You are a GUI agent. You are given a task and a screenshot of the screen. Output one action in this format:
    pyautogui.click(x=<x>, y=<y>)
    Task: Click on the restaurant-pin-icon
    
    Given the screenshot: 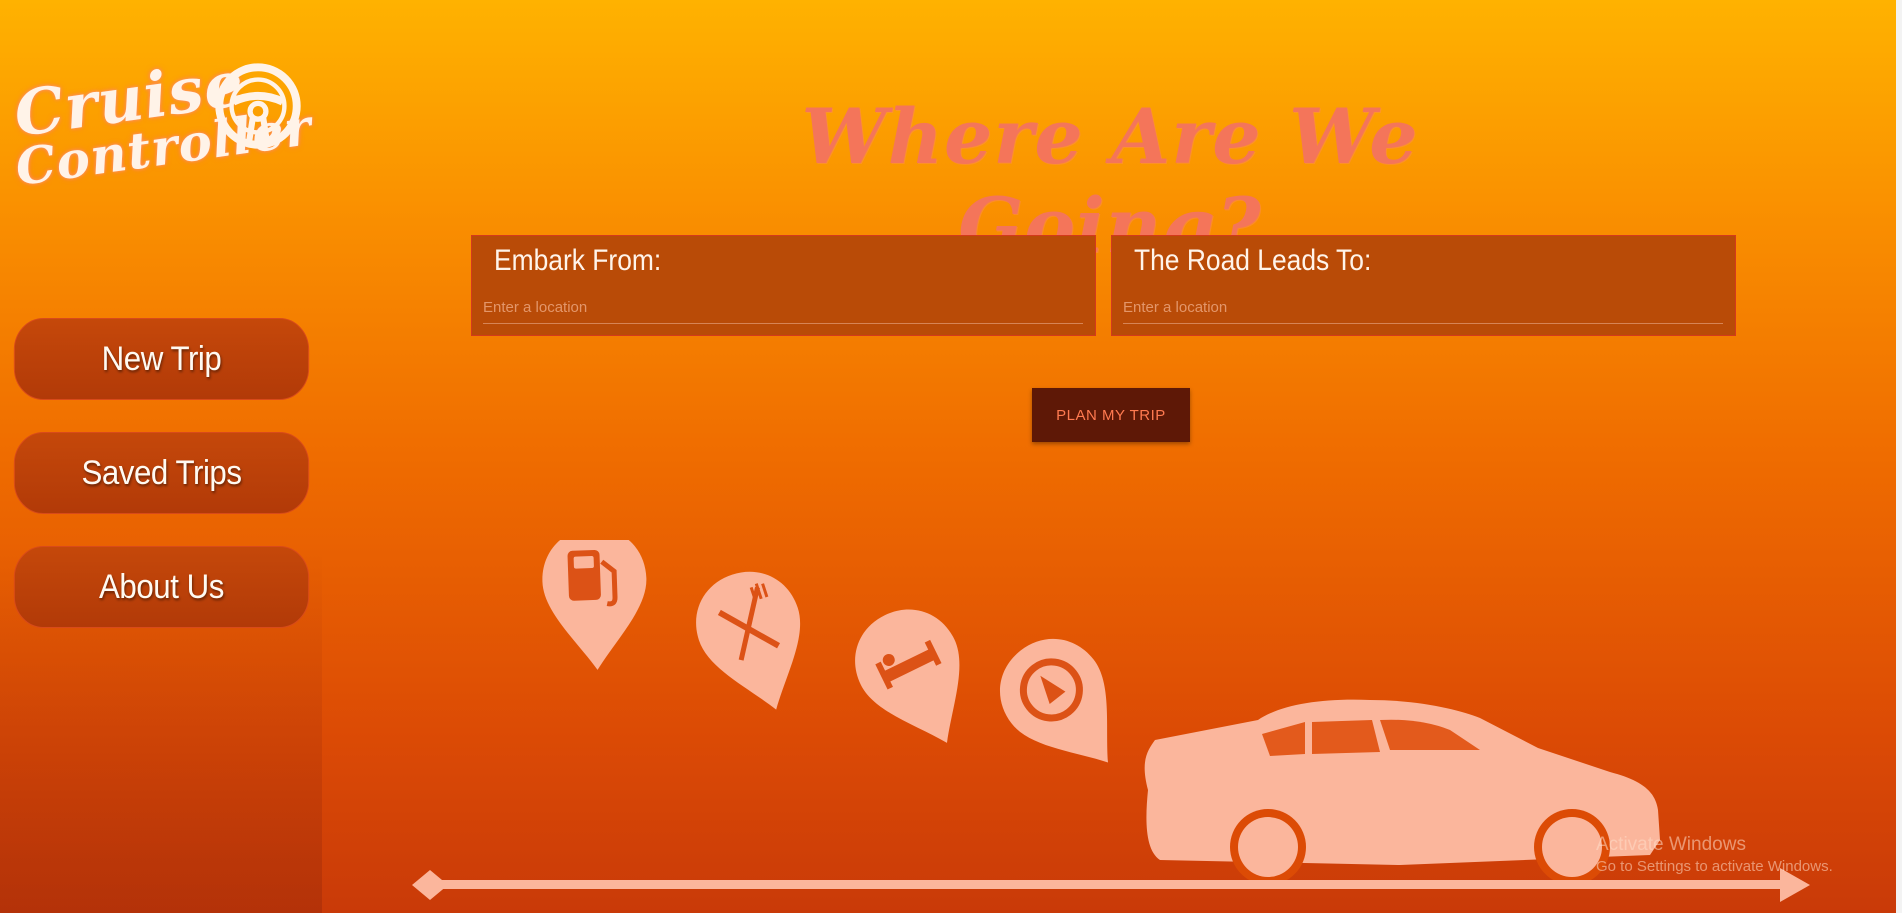 What is the action you would take?
    pyautogui.click(x=748, y=640)
    